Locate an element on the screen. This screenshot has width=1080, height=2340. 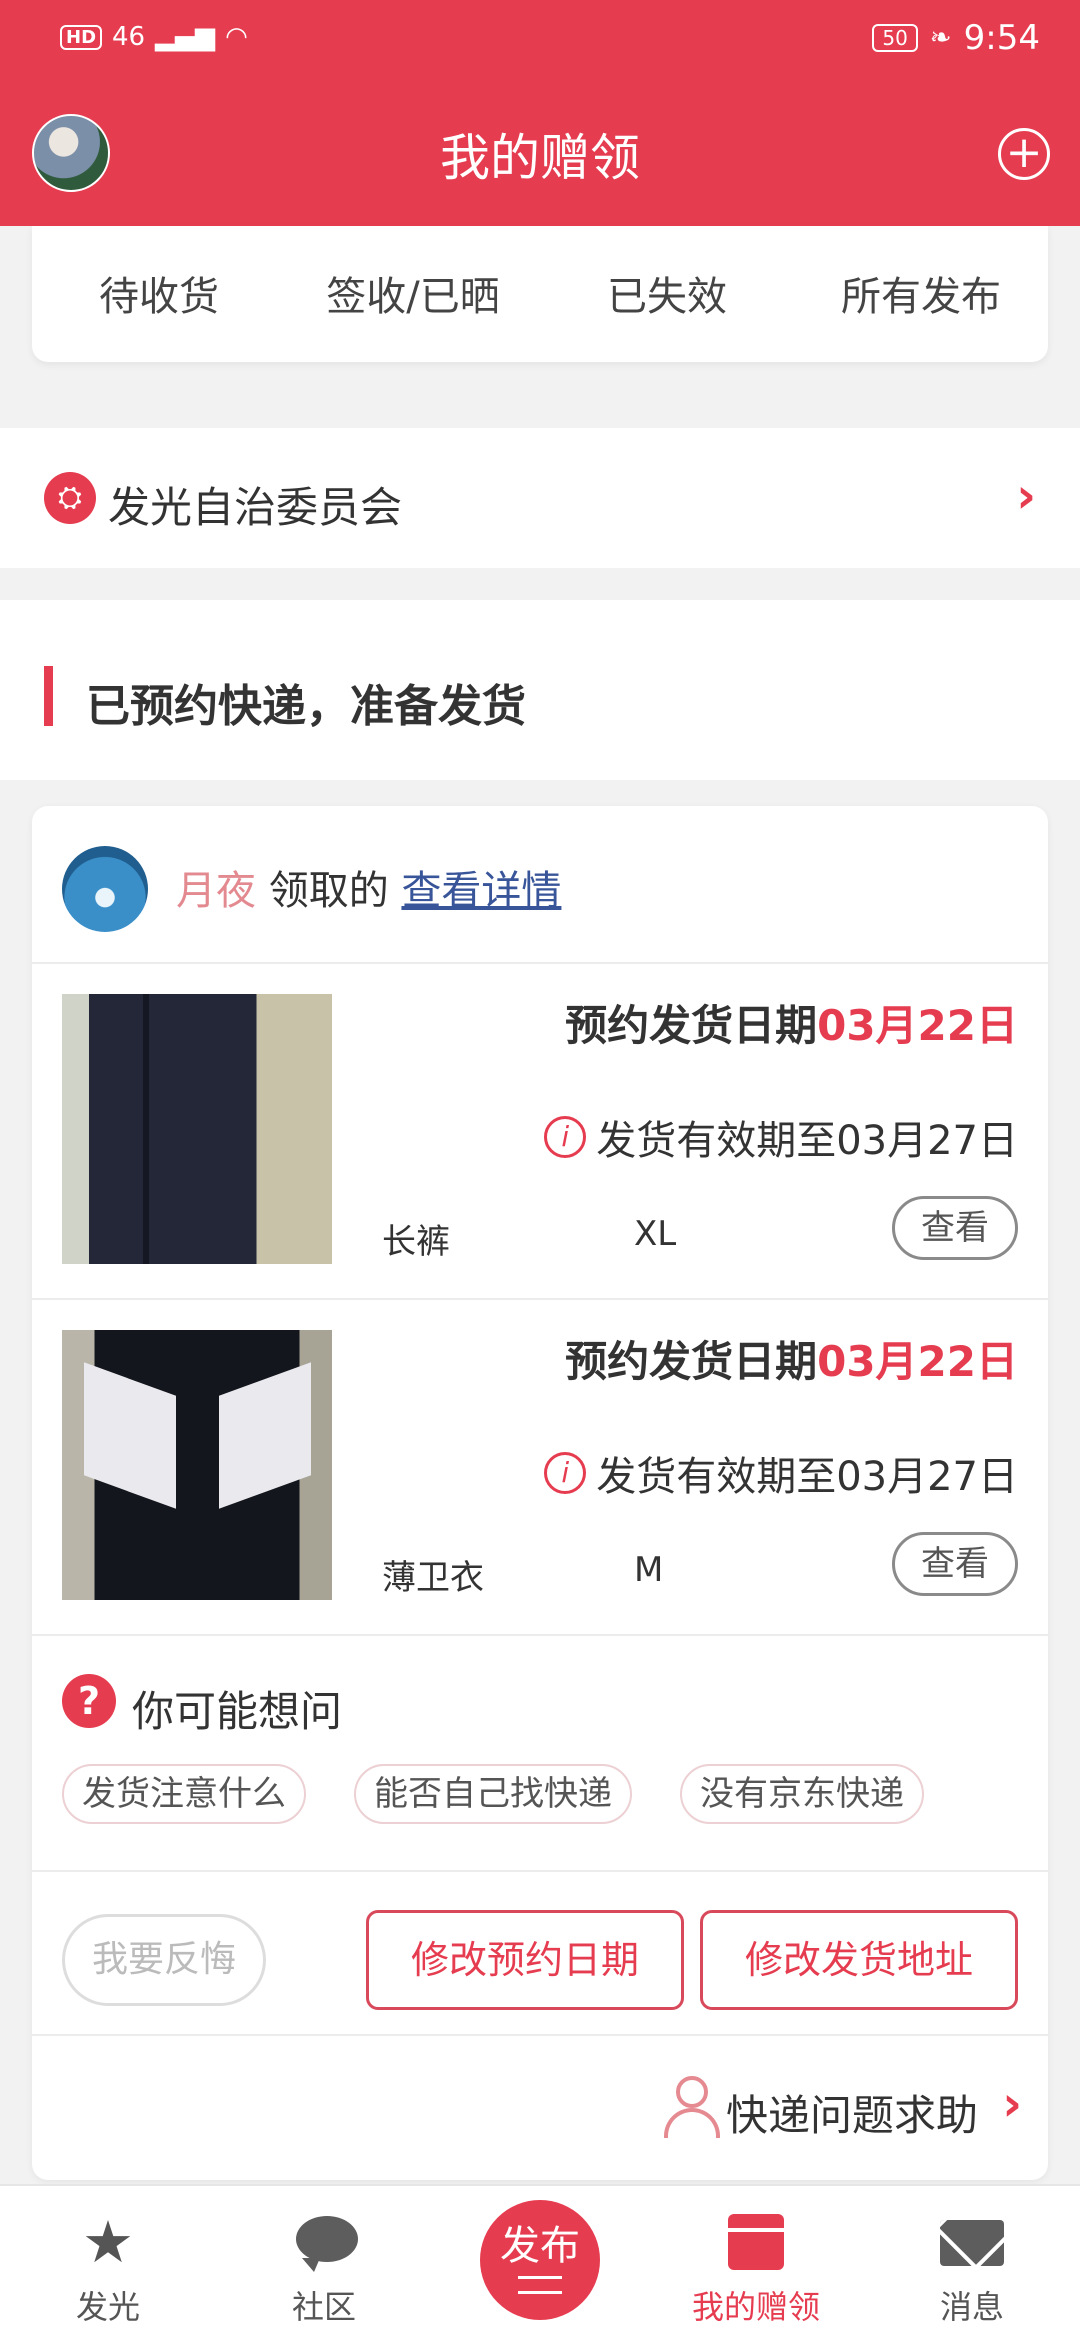
tab-label: 社区 is located at coordinates (323, 2307).